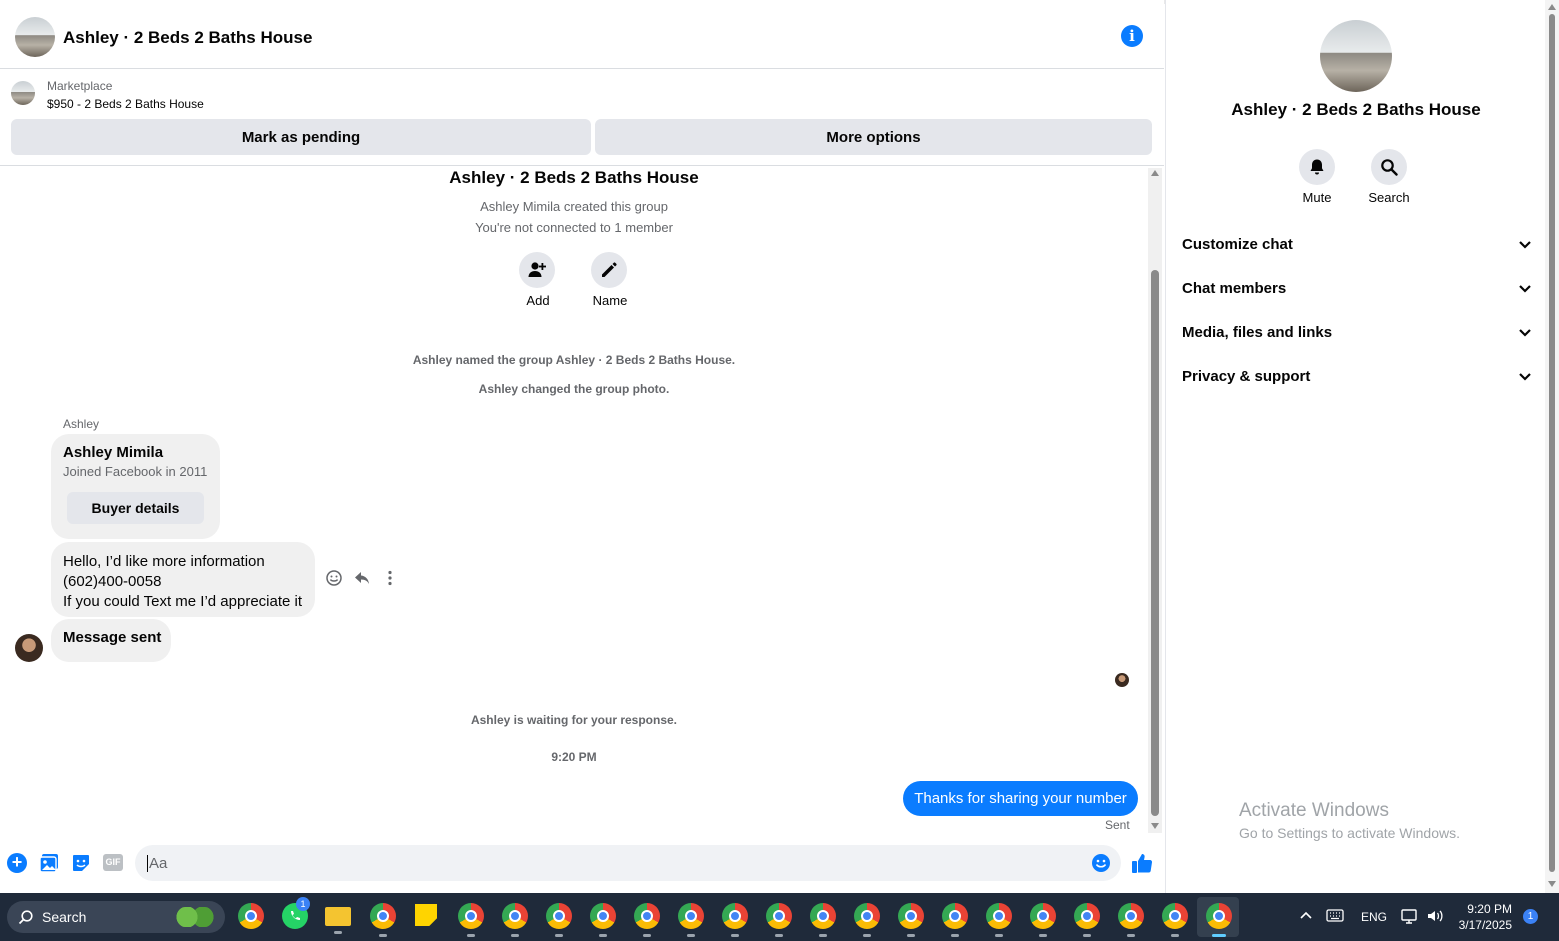 The height and width of the screenshot is (941, 1559). What do you see at coordinates (81, 863) in the screenshot?
I see `sticker-icon` at bounding box center [81, 863].